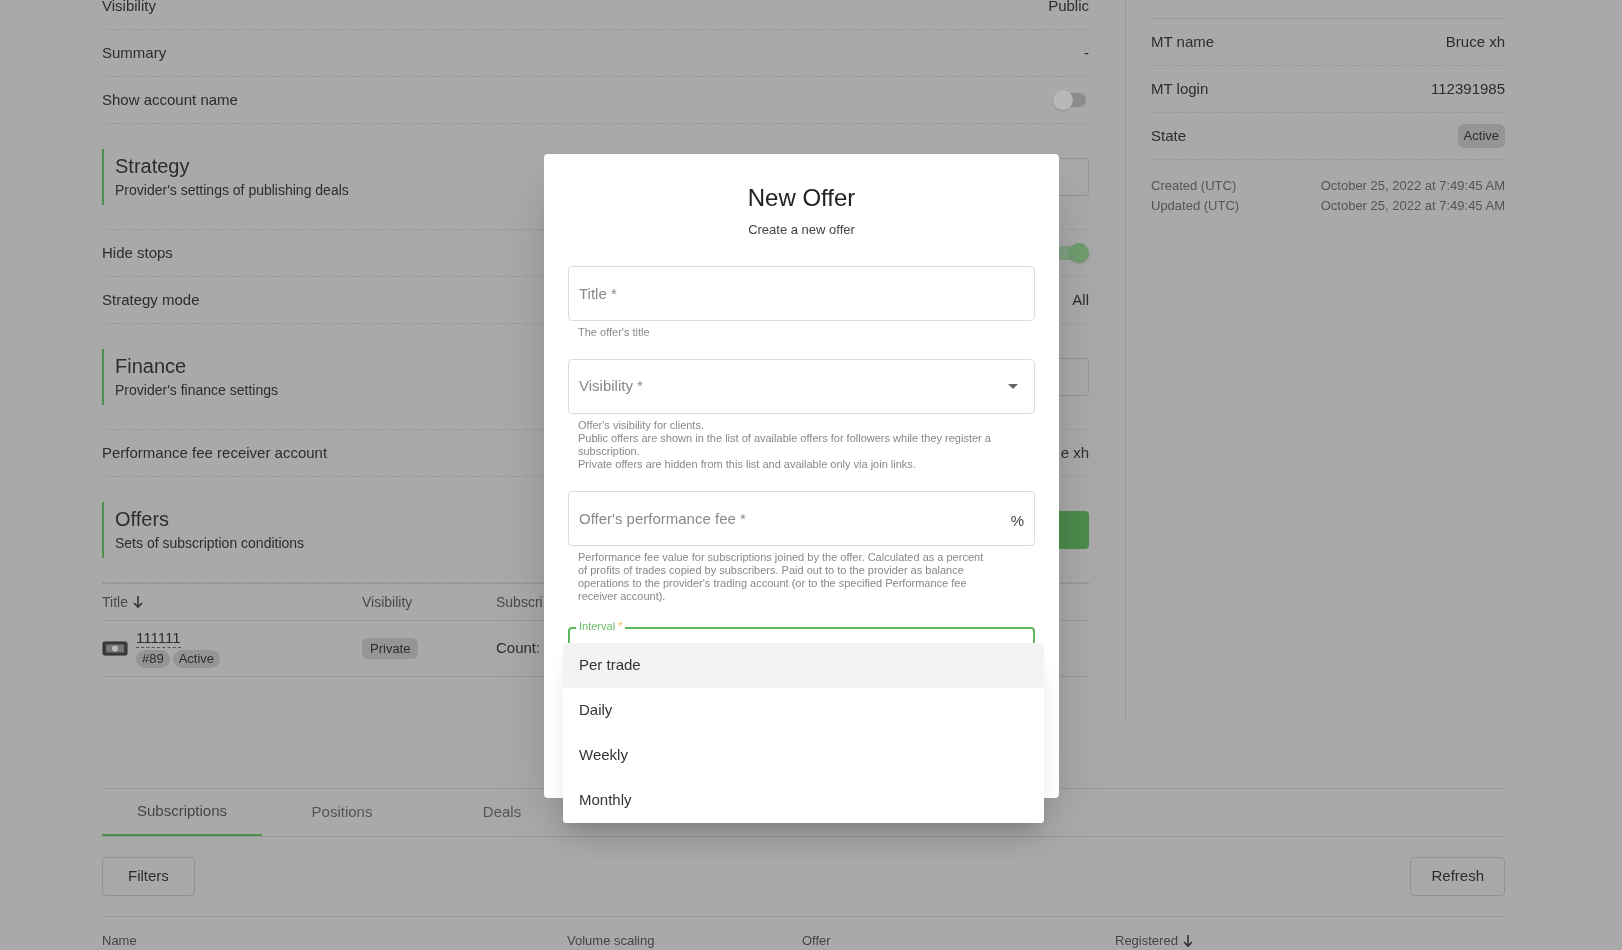  Describe the element at coordinates (803, 755) in the screenshot. I see `dropdown-option: Weekly` at that location.